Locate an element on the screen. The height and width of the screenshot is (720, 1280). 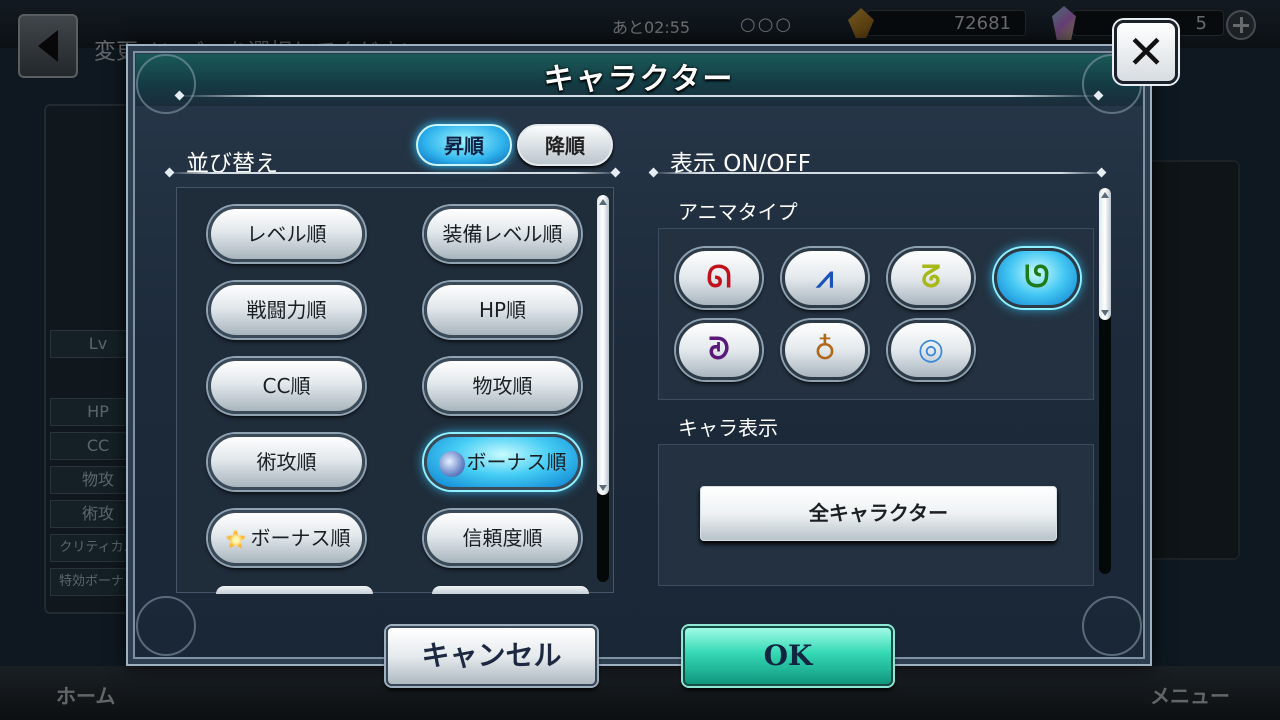
rainbow-anima-icon: ◎ is located at coordinates (931, 349).